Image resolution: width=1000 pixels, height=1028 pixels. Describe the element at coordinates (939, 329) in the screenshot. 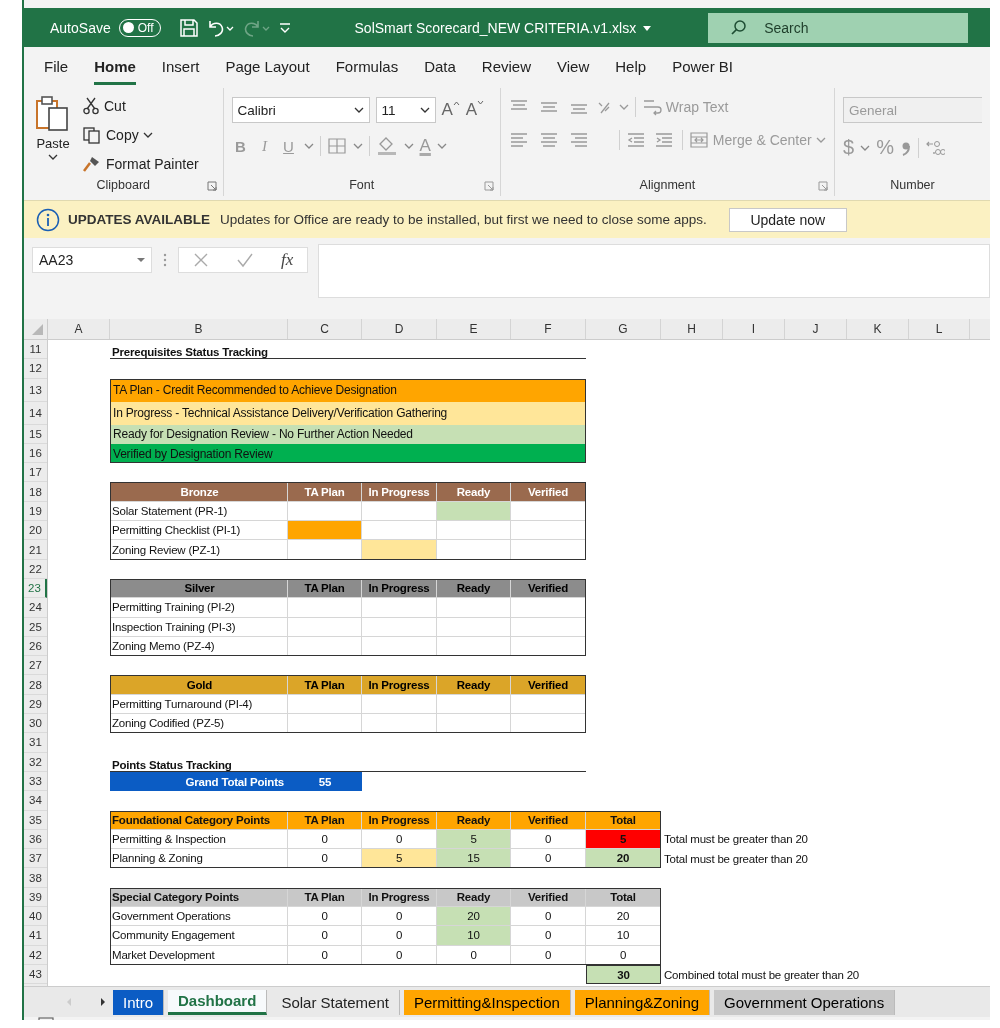

I see `column-header: L` at that location.